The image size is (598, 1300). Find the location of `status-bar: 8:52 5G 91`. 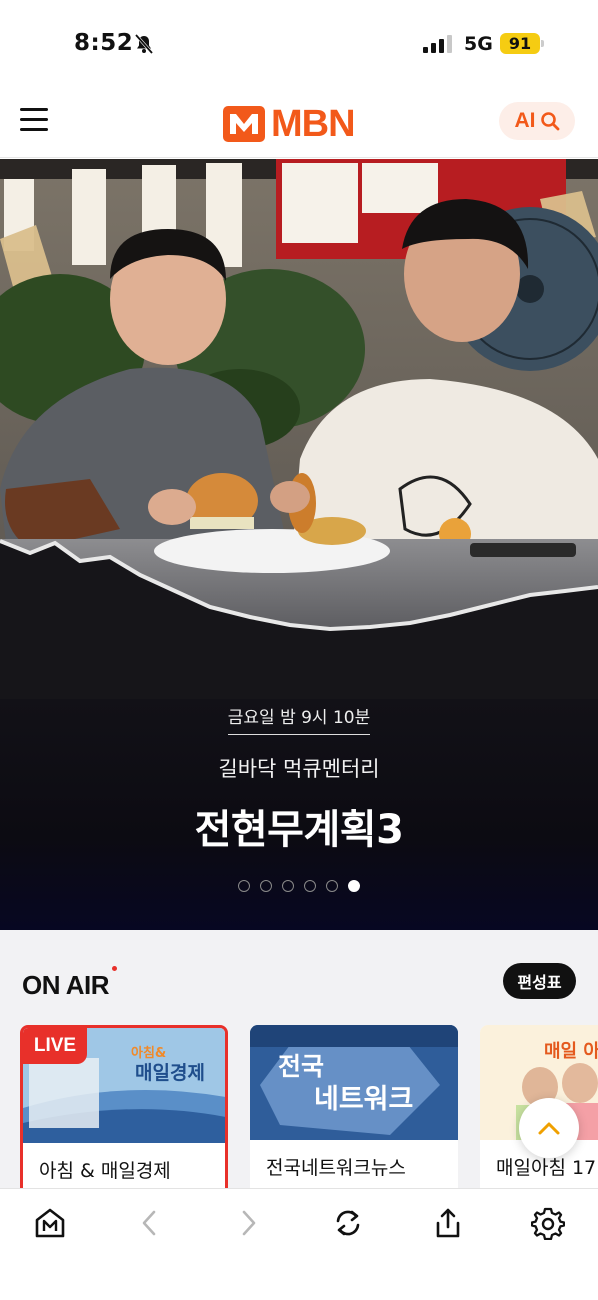

status-bar: 8:52 5G 91 is located at coordinates (299, 45).